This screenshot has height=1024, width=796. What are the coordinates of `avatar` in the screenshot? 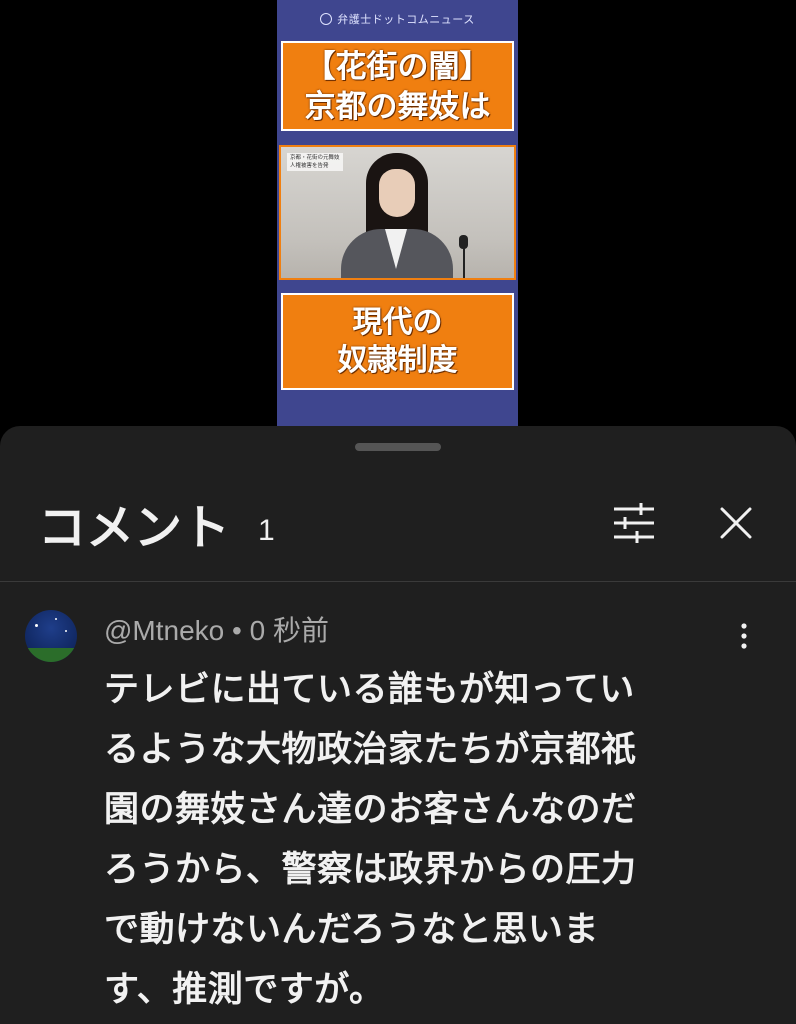 It's located at (51, 636).